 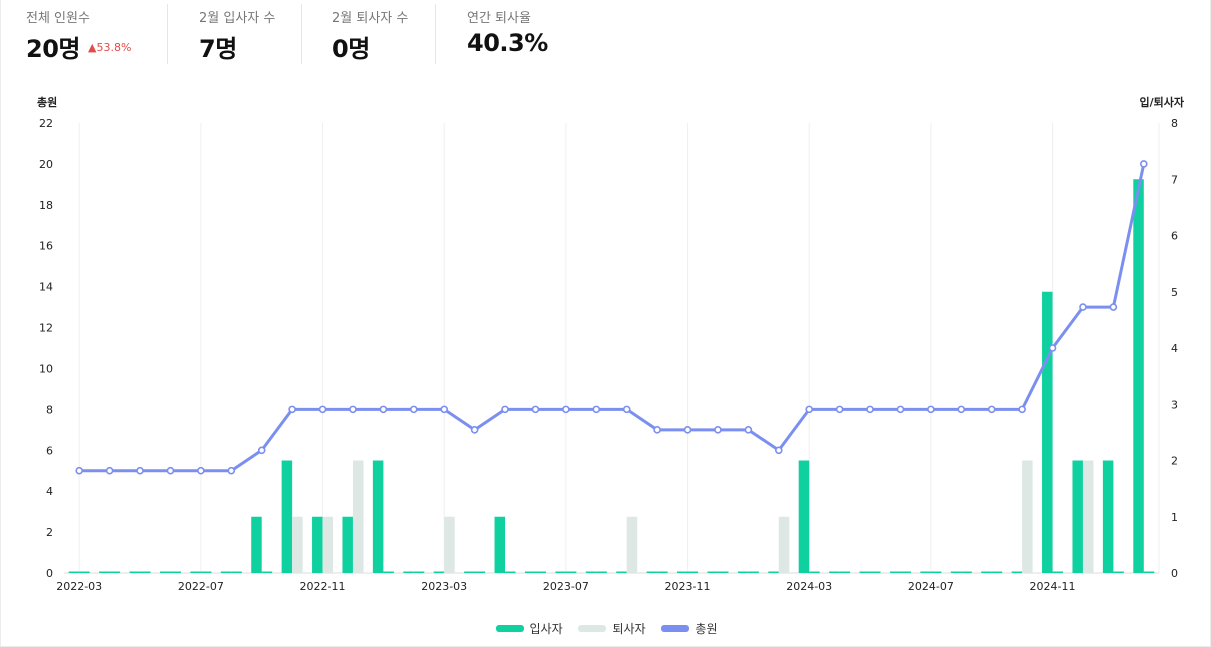 I want to click on left-tick-label: 0, so click(x=49, y=573).